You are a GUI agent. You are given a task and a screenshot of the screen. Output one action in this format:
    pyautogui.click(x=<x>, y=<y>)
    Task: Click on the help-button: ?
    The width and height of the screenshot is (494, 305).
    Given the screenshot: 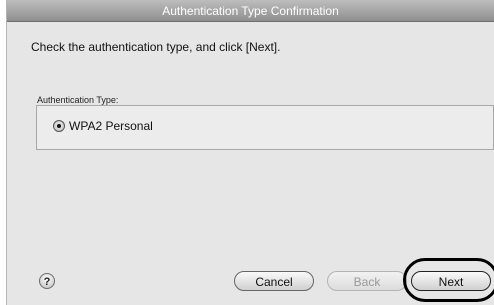 What is the action you would take?
    pyautogui.click(x=47, y=281)
    